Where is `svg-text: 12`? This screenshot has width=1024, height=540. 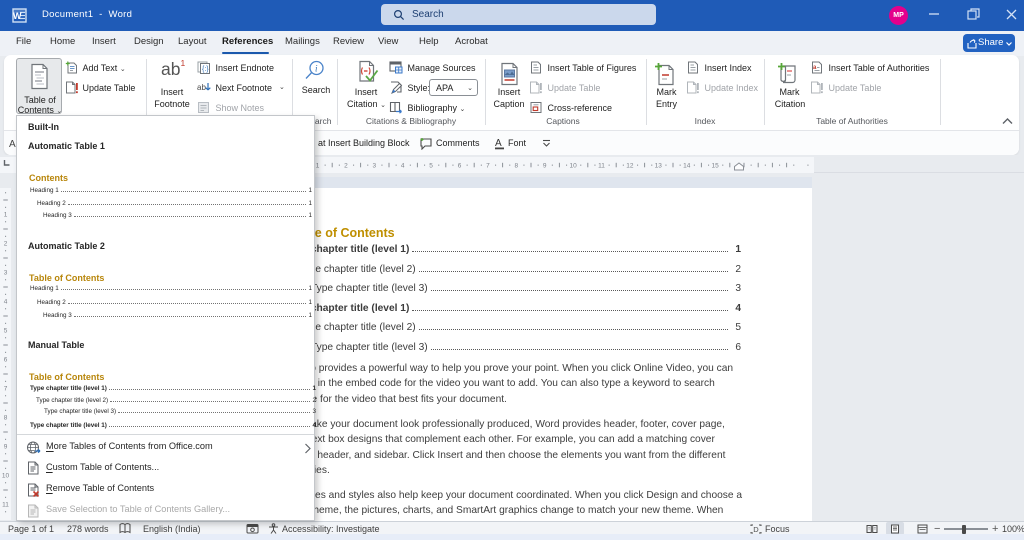 svg-text: 12 is located at coordinates (630, 166).